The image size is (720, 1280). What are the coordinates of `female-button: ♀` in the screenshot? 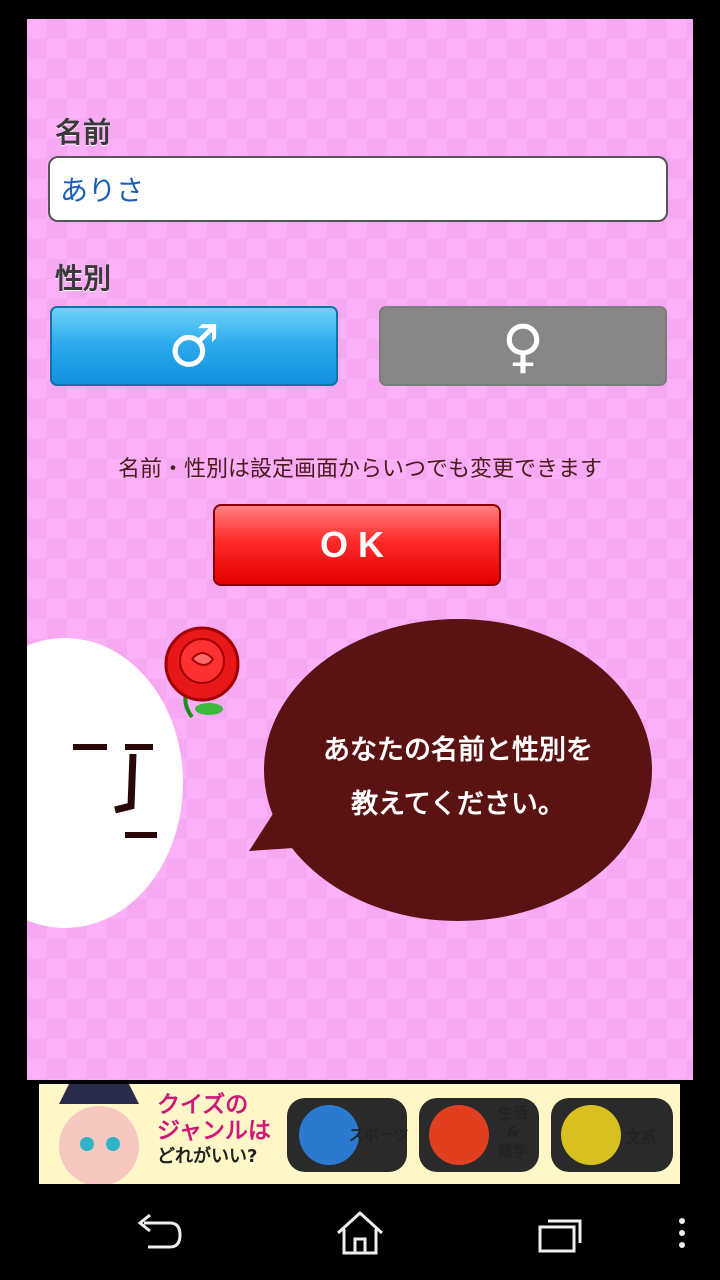 It's located at (523, 346).